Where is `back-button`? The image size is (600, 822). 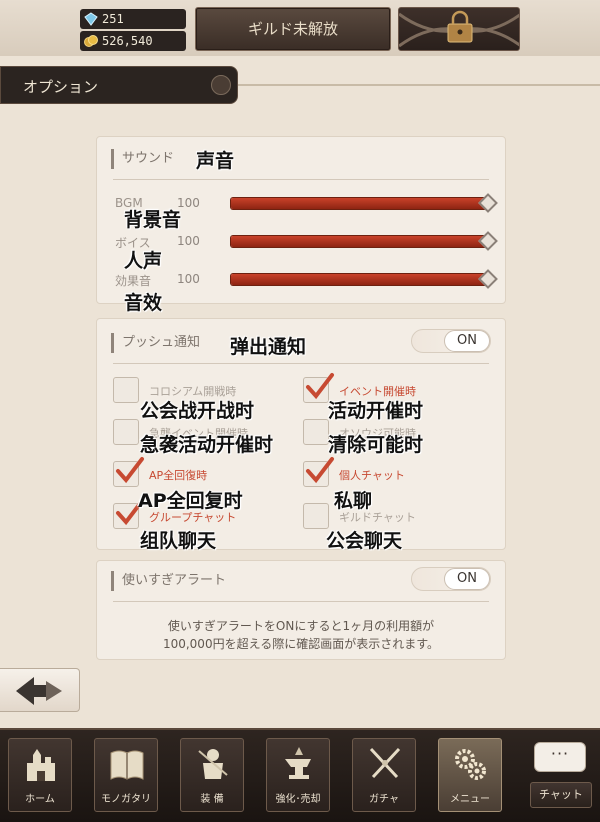
back-button is located at coordinates (40, 690).